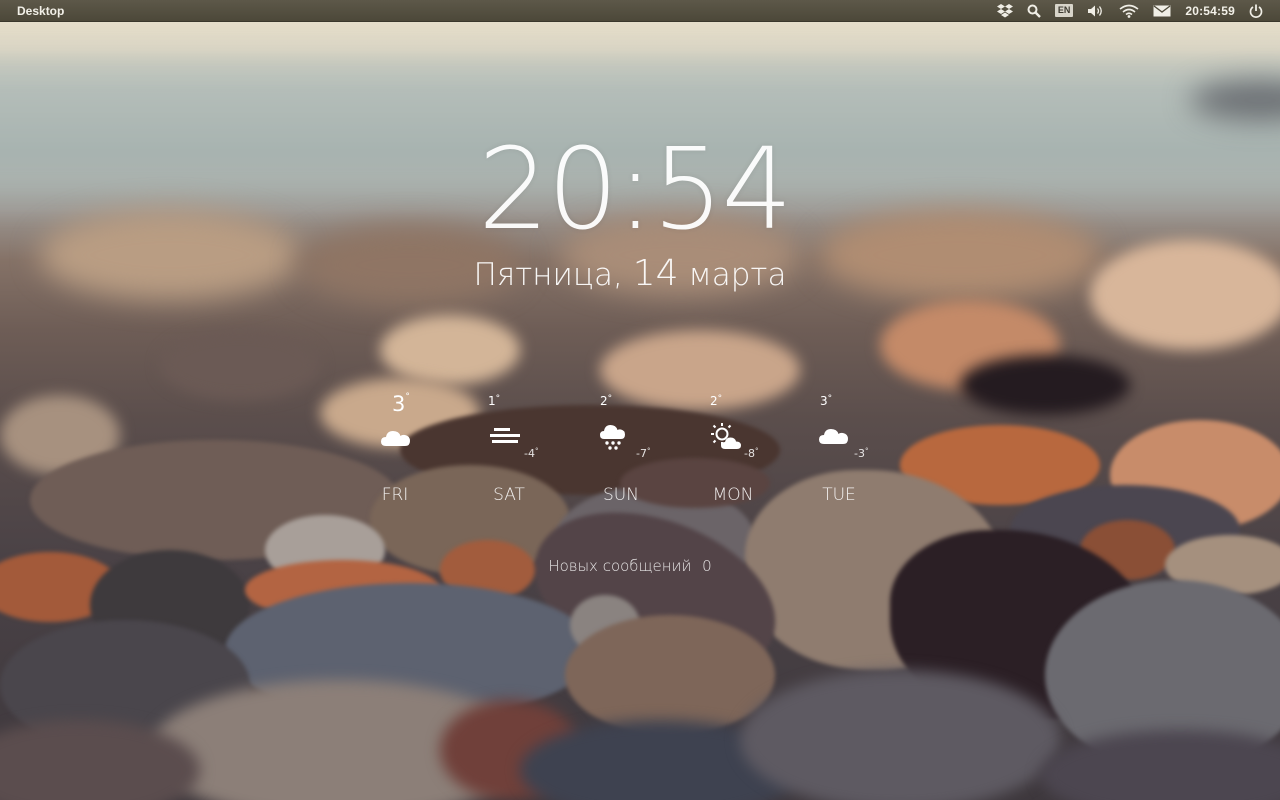 The image size is (1280, 800). I want to click on forecast-day-name: SUN, so click(621, 495).